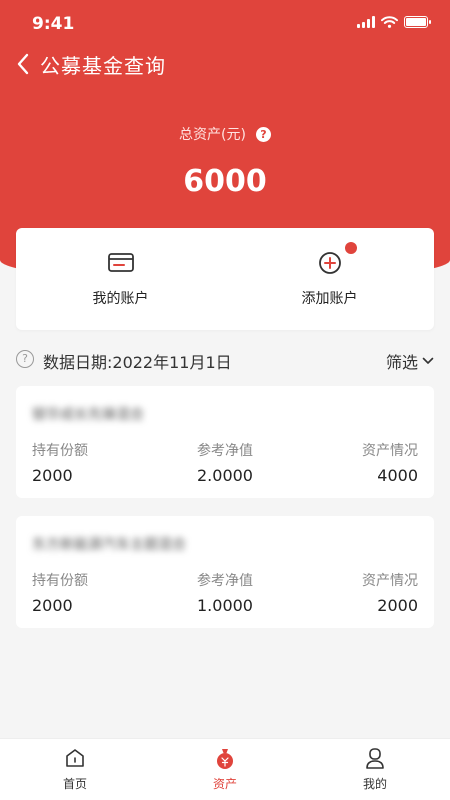  Describe the element at coordinates (53, 24) in the screenshot. I see `status-time: 9:41` at that location.